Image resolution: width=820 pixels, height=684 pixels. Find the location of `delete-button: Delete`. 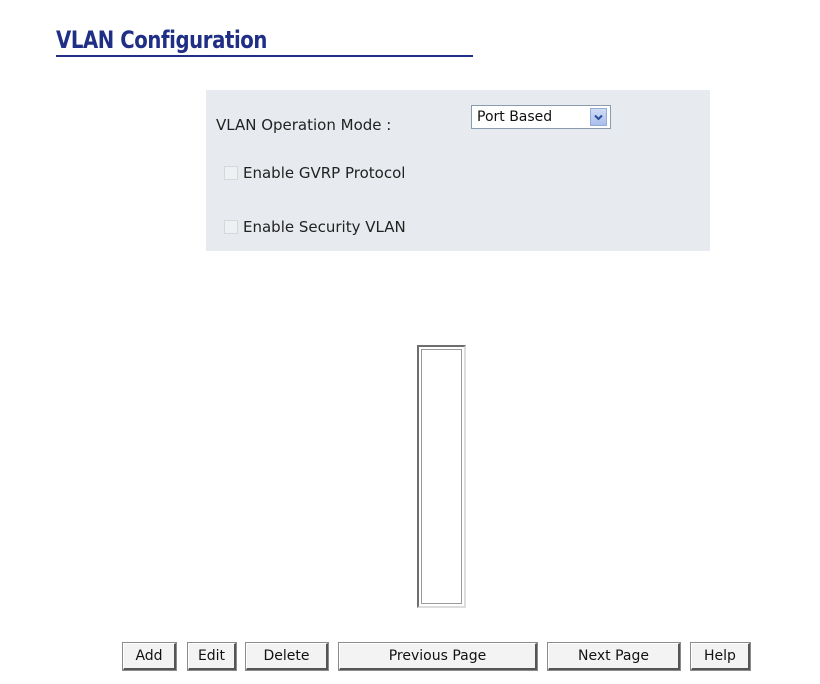

delete-button: Delete is located at coordinates (287, 656).